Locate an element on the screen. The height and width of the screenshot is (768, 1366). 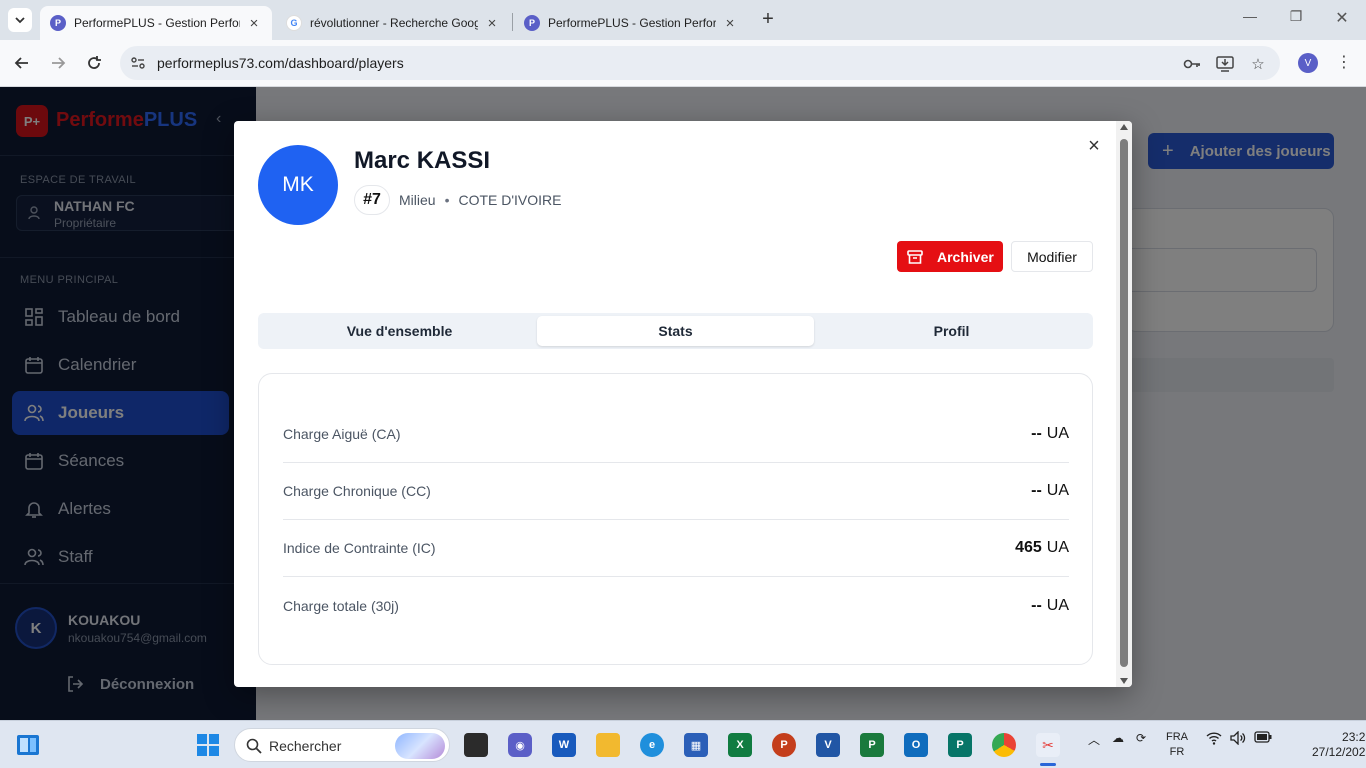
stat-label: Indice de Contrainte (IC) is located at coordinates (359, 548).